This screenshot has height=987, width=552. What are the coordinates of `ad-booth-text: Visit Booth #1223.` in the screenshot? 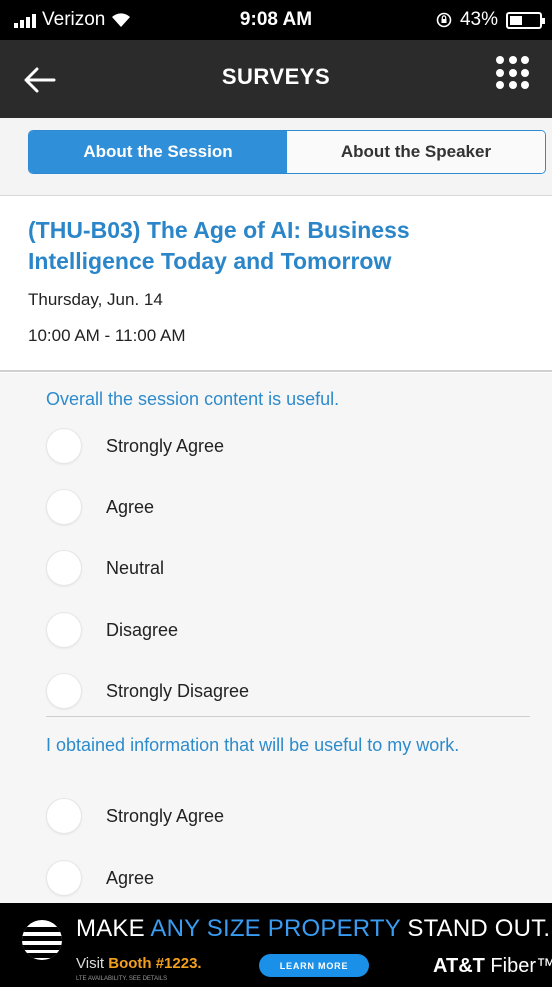 It's located at (139, 963).